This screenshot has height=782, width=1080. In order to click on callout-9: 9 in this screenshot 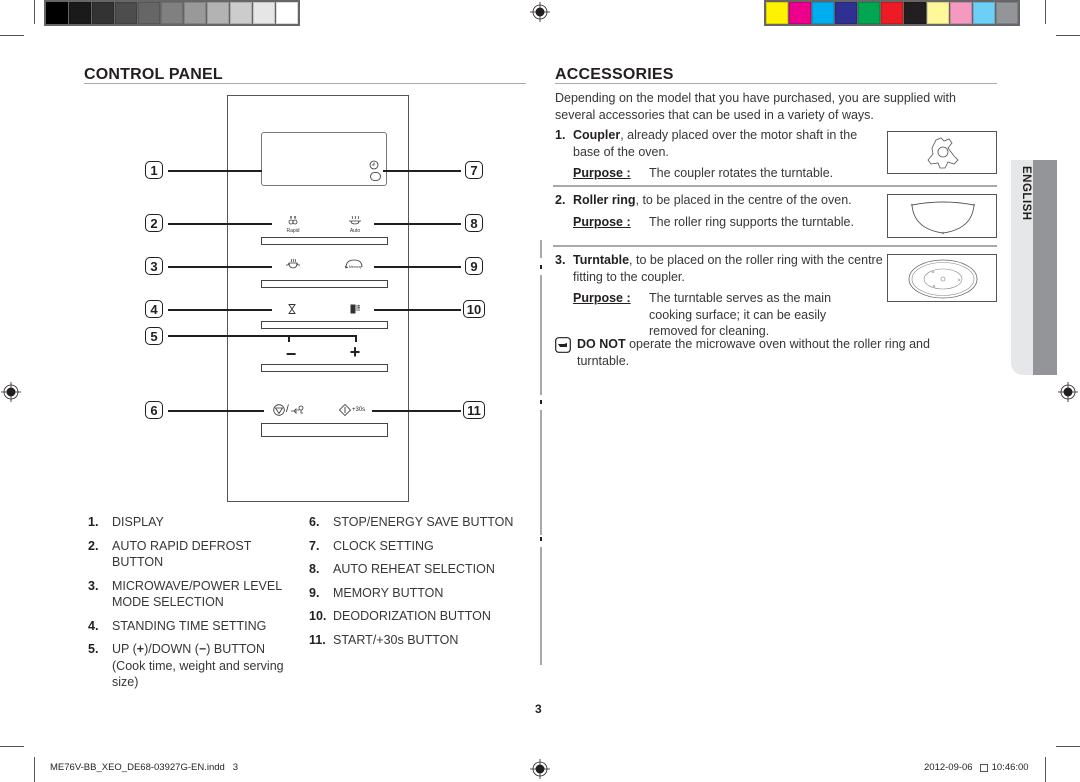, I will do `click(474, 266)`.